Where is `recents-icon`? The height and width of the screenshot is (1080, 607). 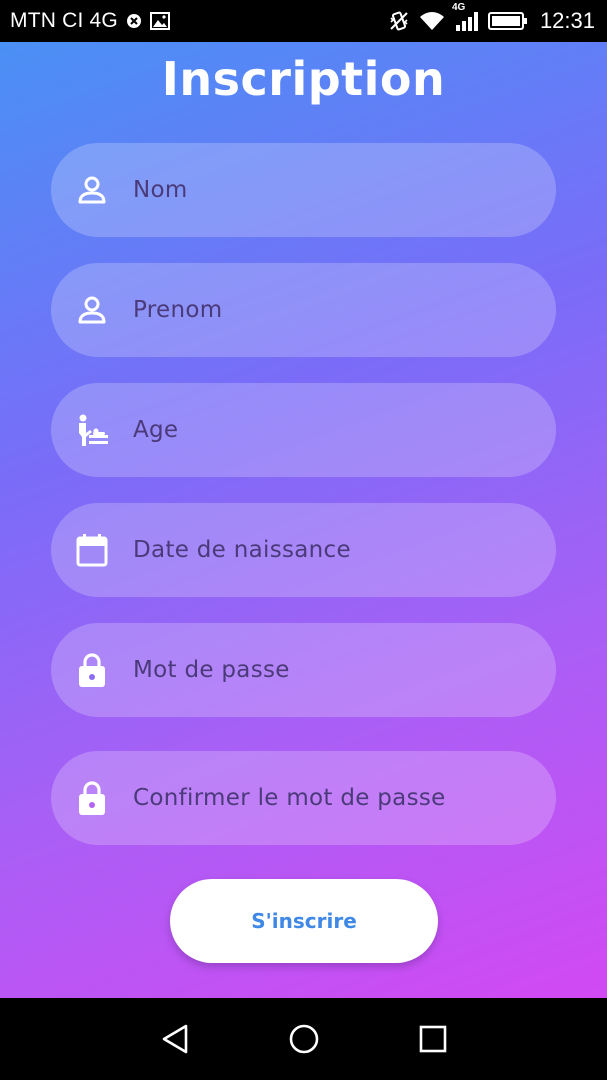
recents-icon is located at coordinates (433, 1039).